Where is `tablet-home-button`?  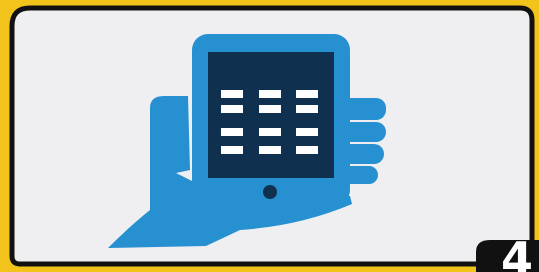
tablet-home-button is located at coordinates (270, 192).